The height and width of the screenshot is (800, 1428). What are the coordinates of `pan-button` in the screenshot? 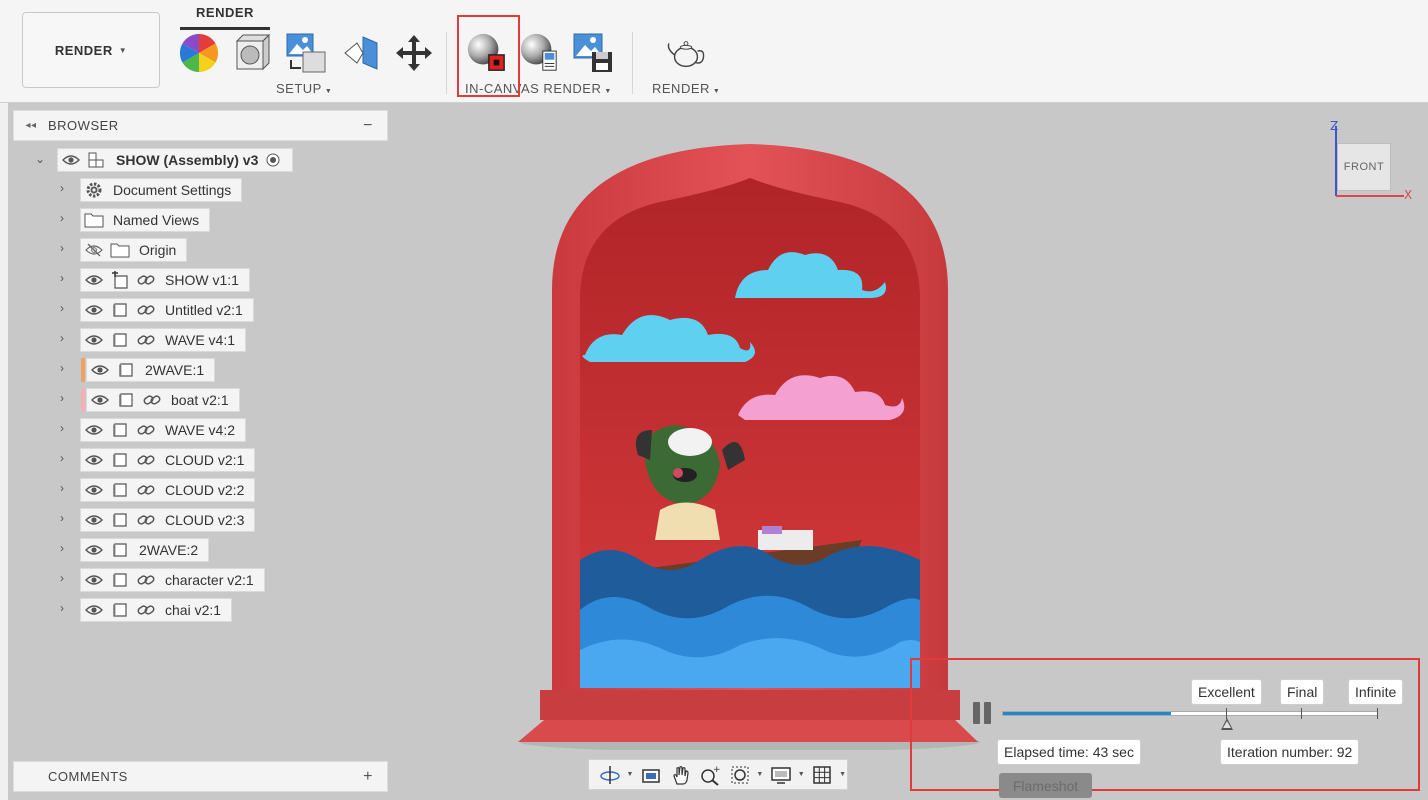 It's located at (681, 775).